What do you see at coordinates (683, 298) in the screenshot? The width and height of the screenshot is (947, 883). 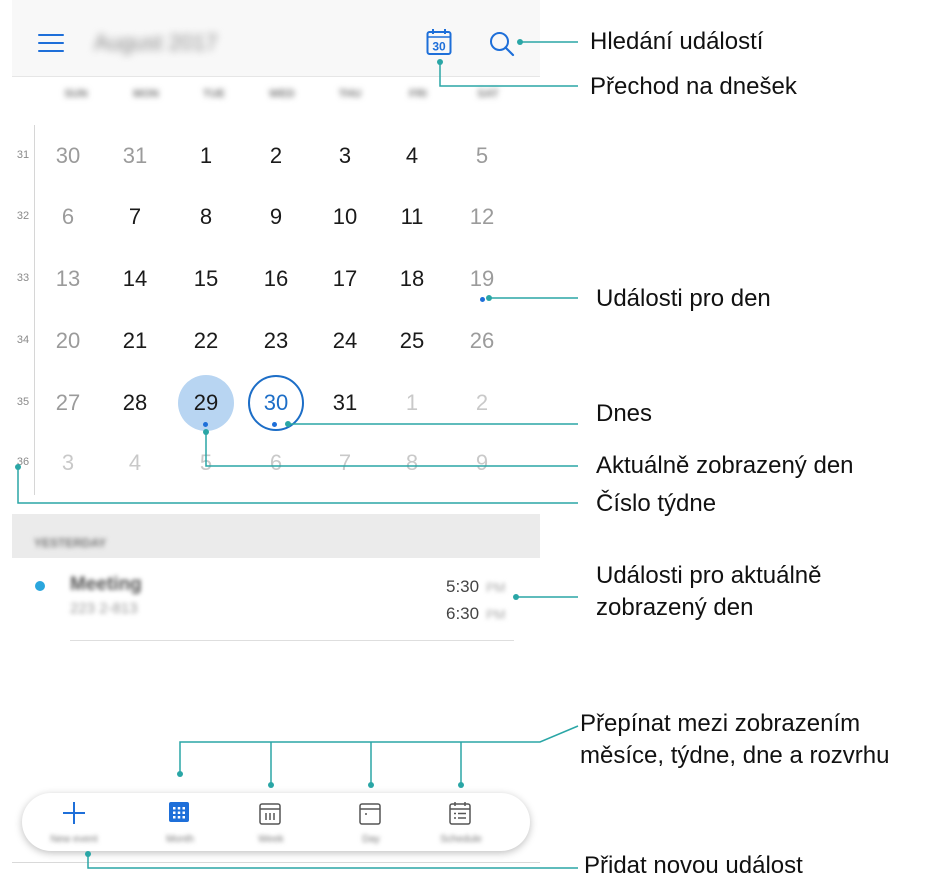 I see `callout-events-for-day: Události pro den` at bounding box center [683, 298].